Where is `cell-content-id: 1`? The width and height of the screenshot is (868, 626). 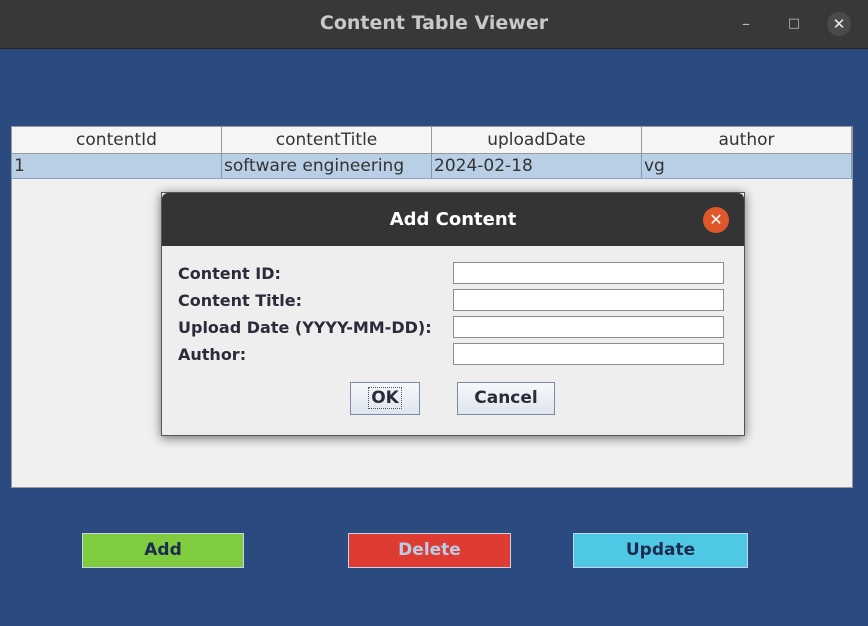 cell-content-id: 1 is located at coordinates (117, 166).